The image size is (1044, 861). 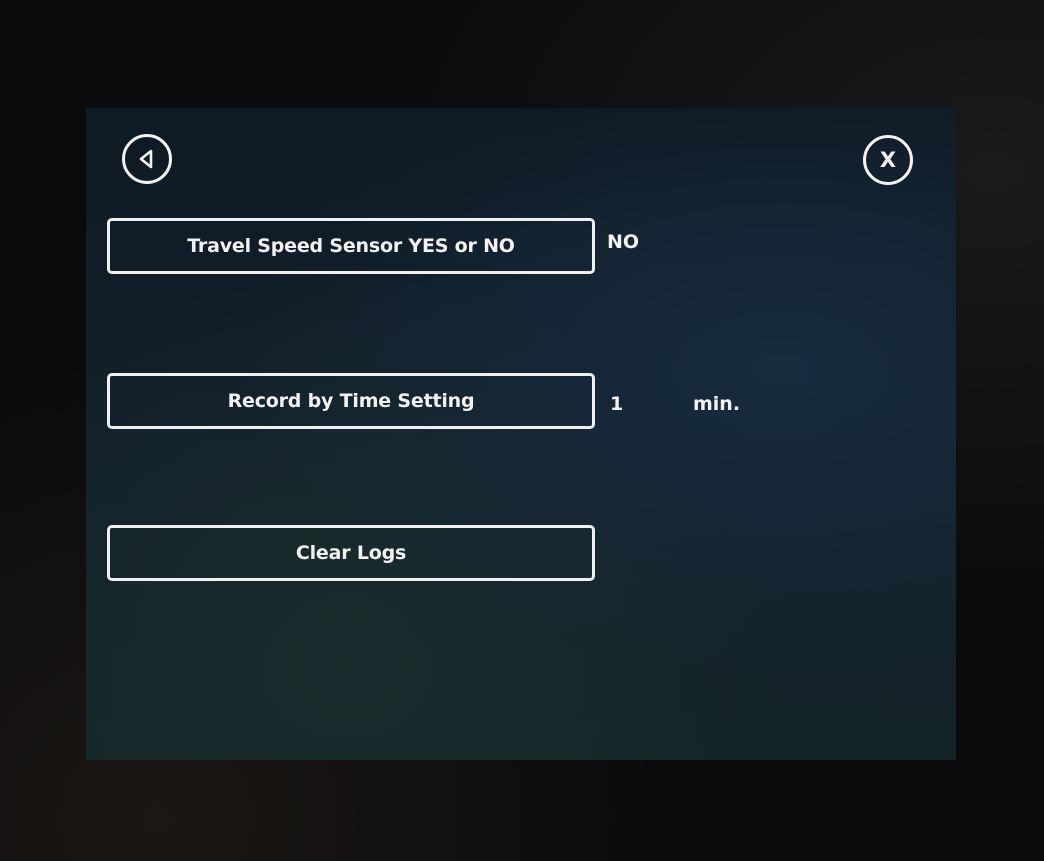 I want to click on record-by-time-value: 1, so click(x=617, y=404).